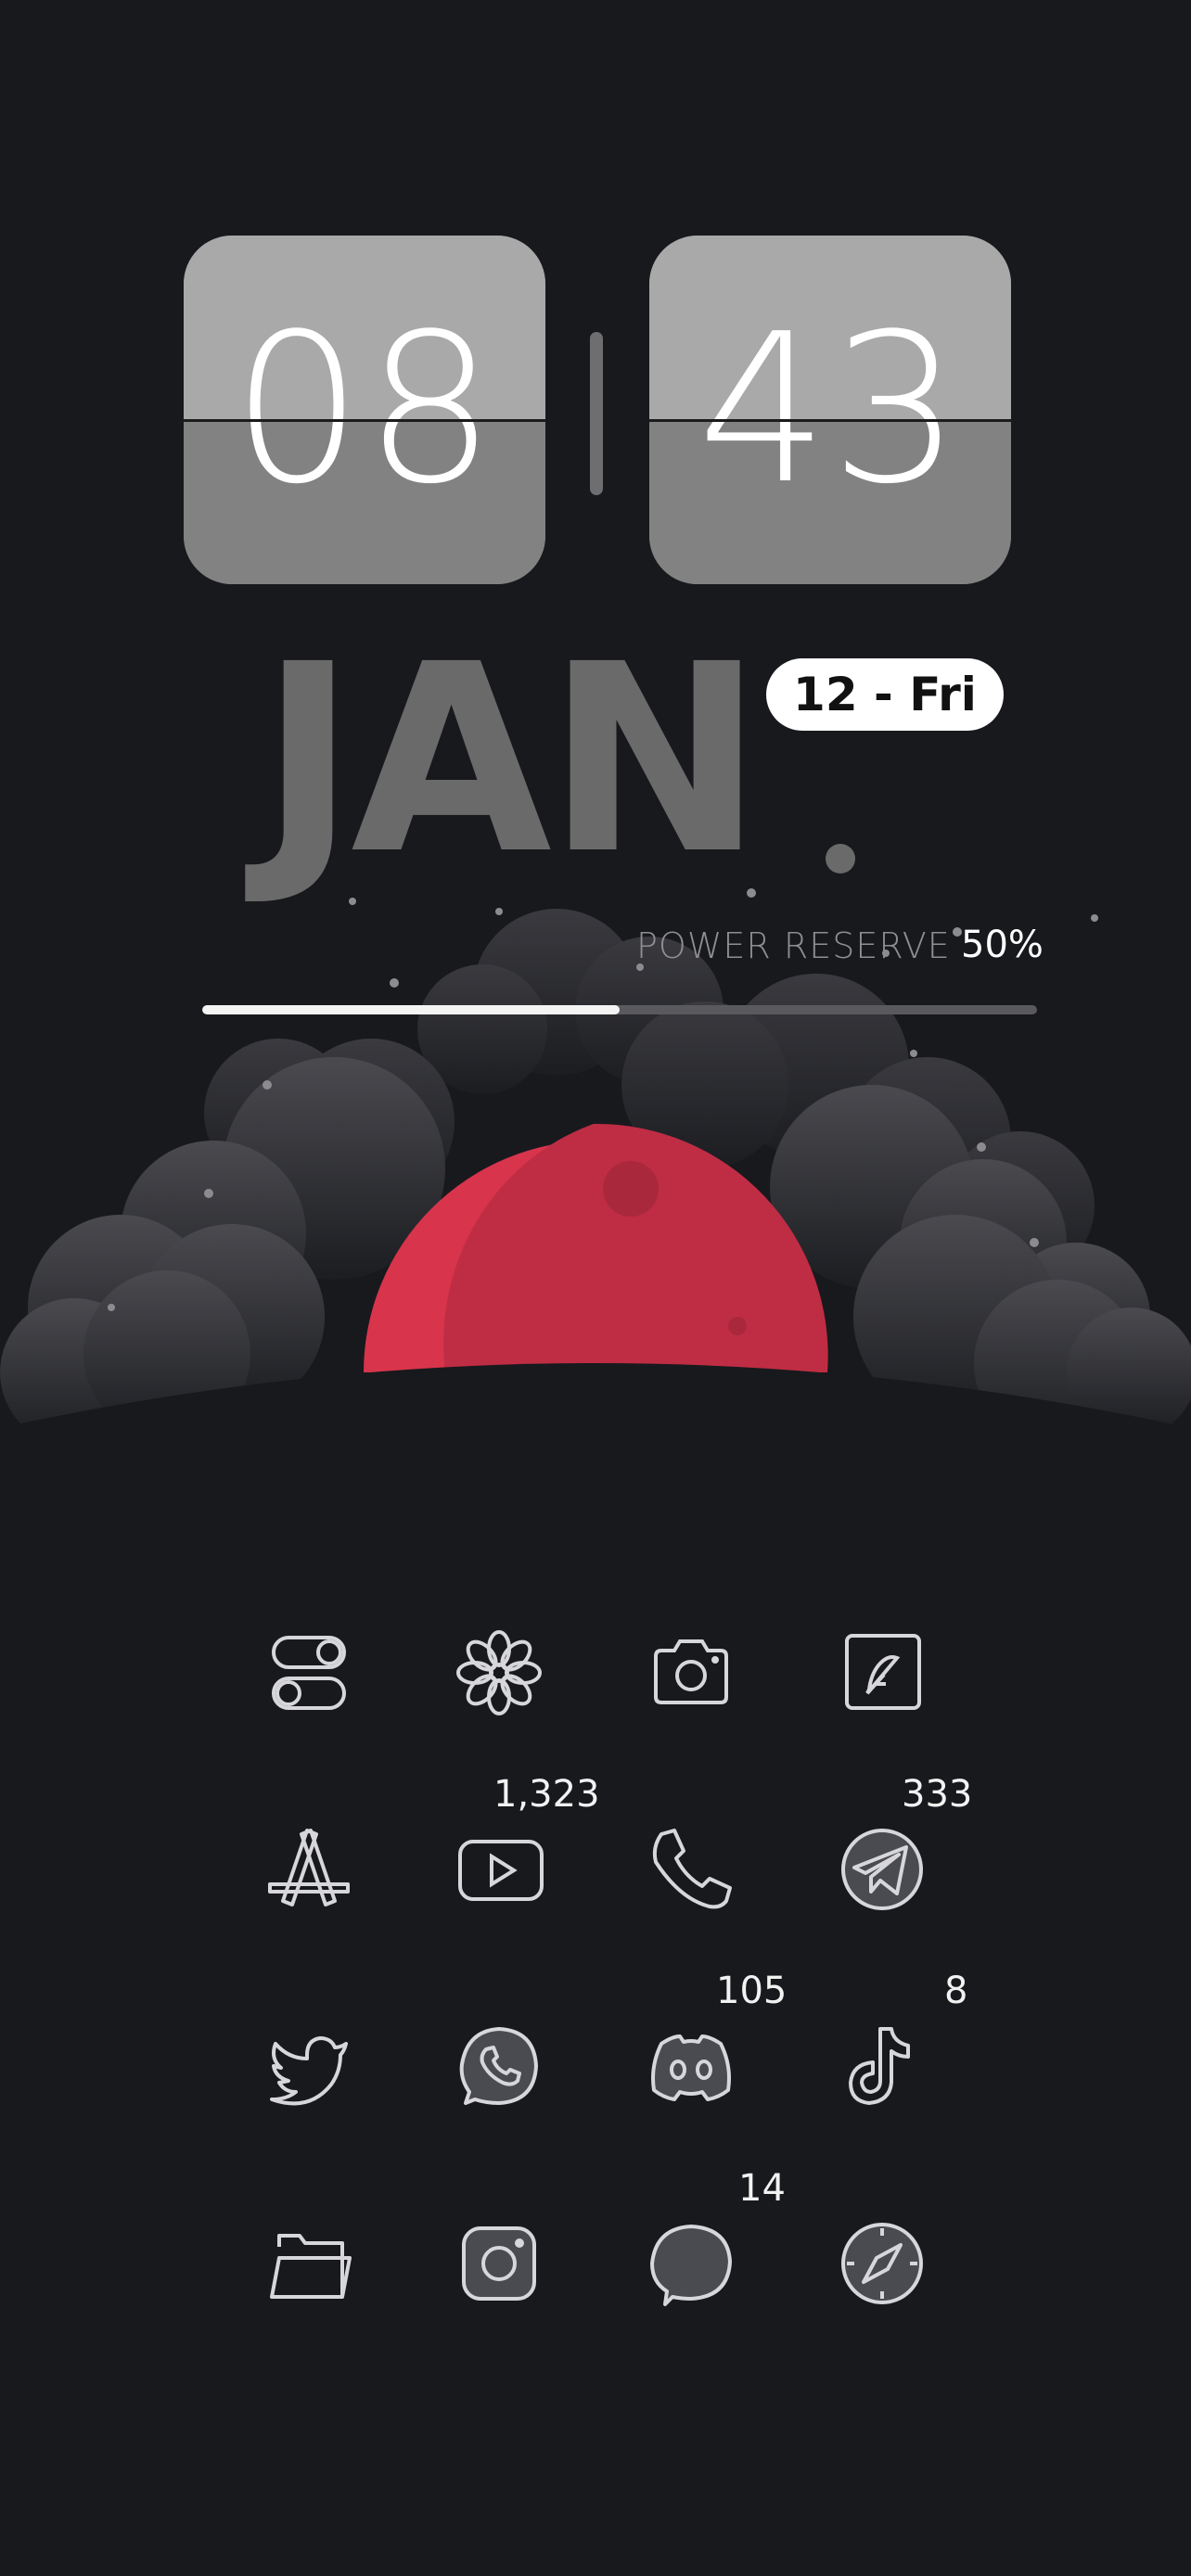  Describe the element at coordinates (793, 946) in the screenshot. I see `power-reserve-label: POWER RESERVE` at that location.